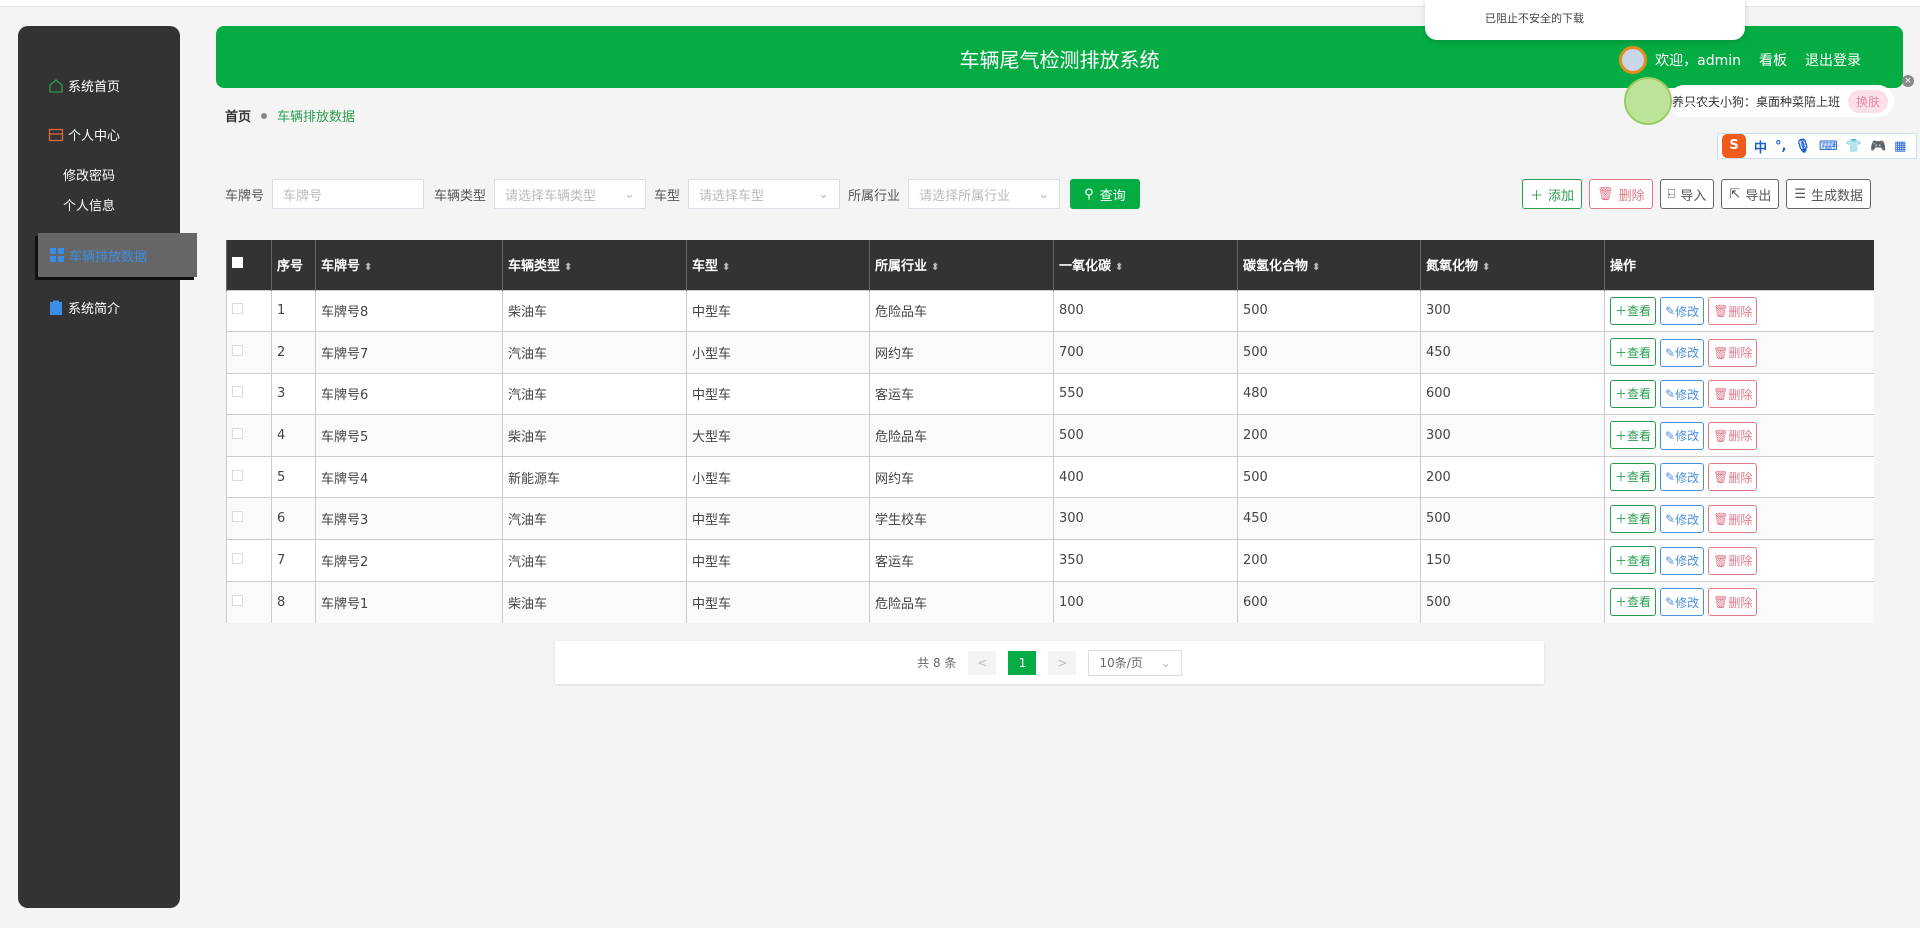 Image resolution: width=1920 pixels, height=928 pixels. I want to click on close-icon: ×, so click(1908, 81).